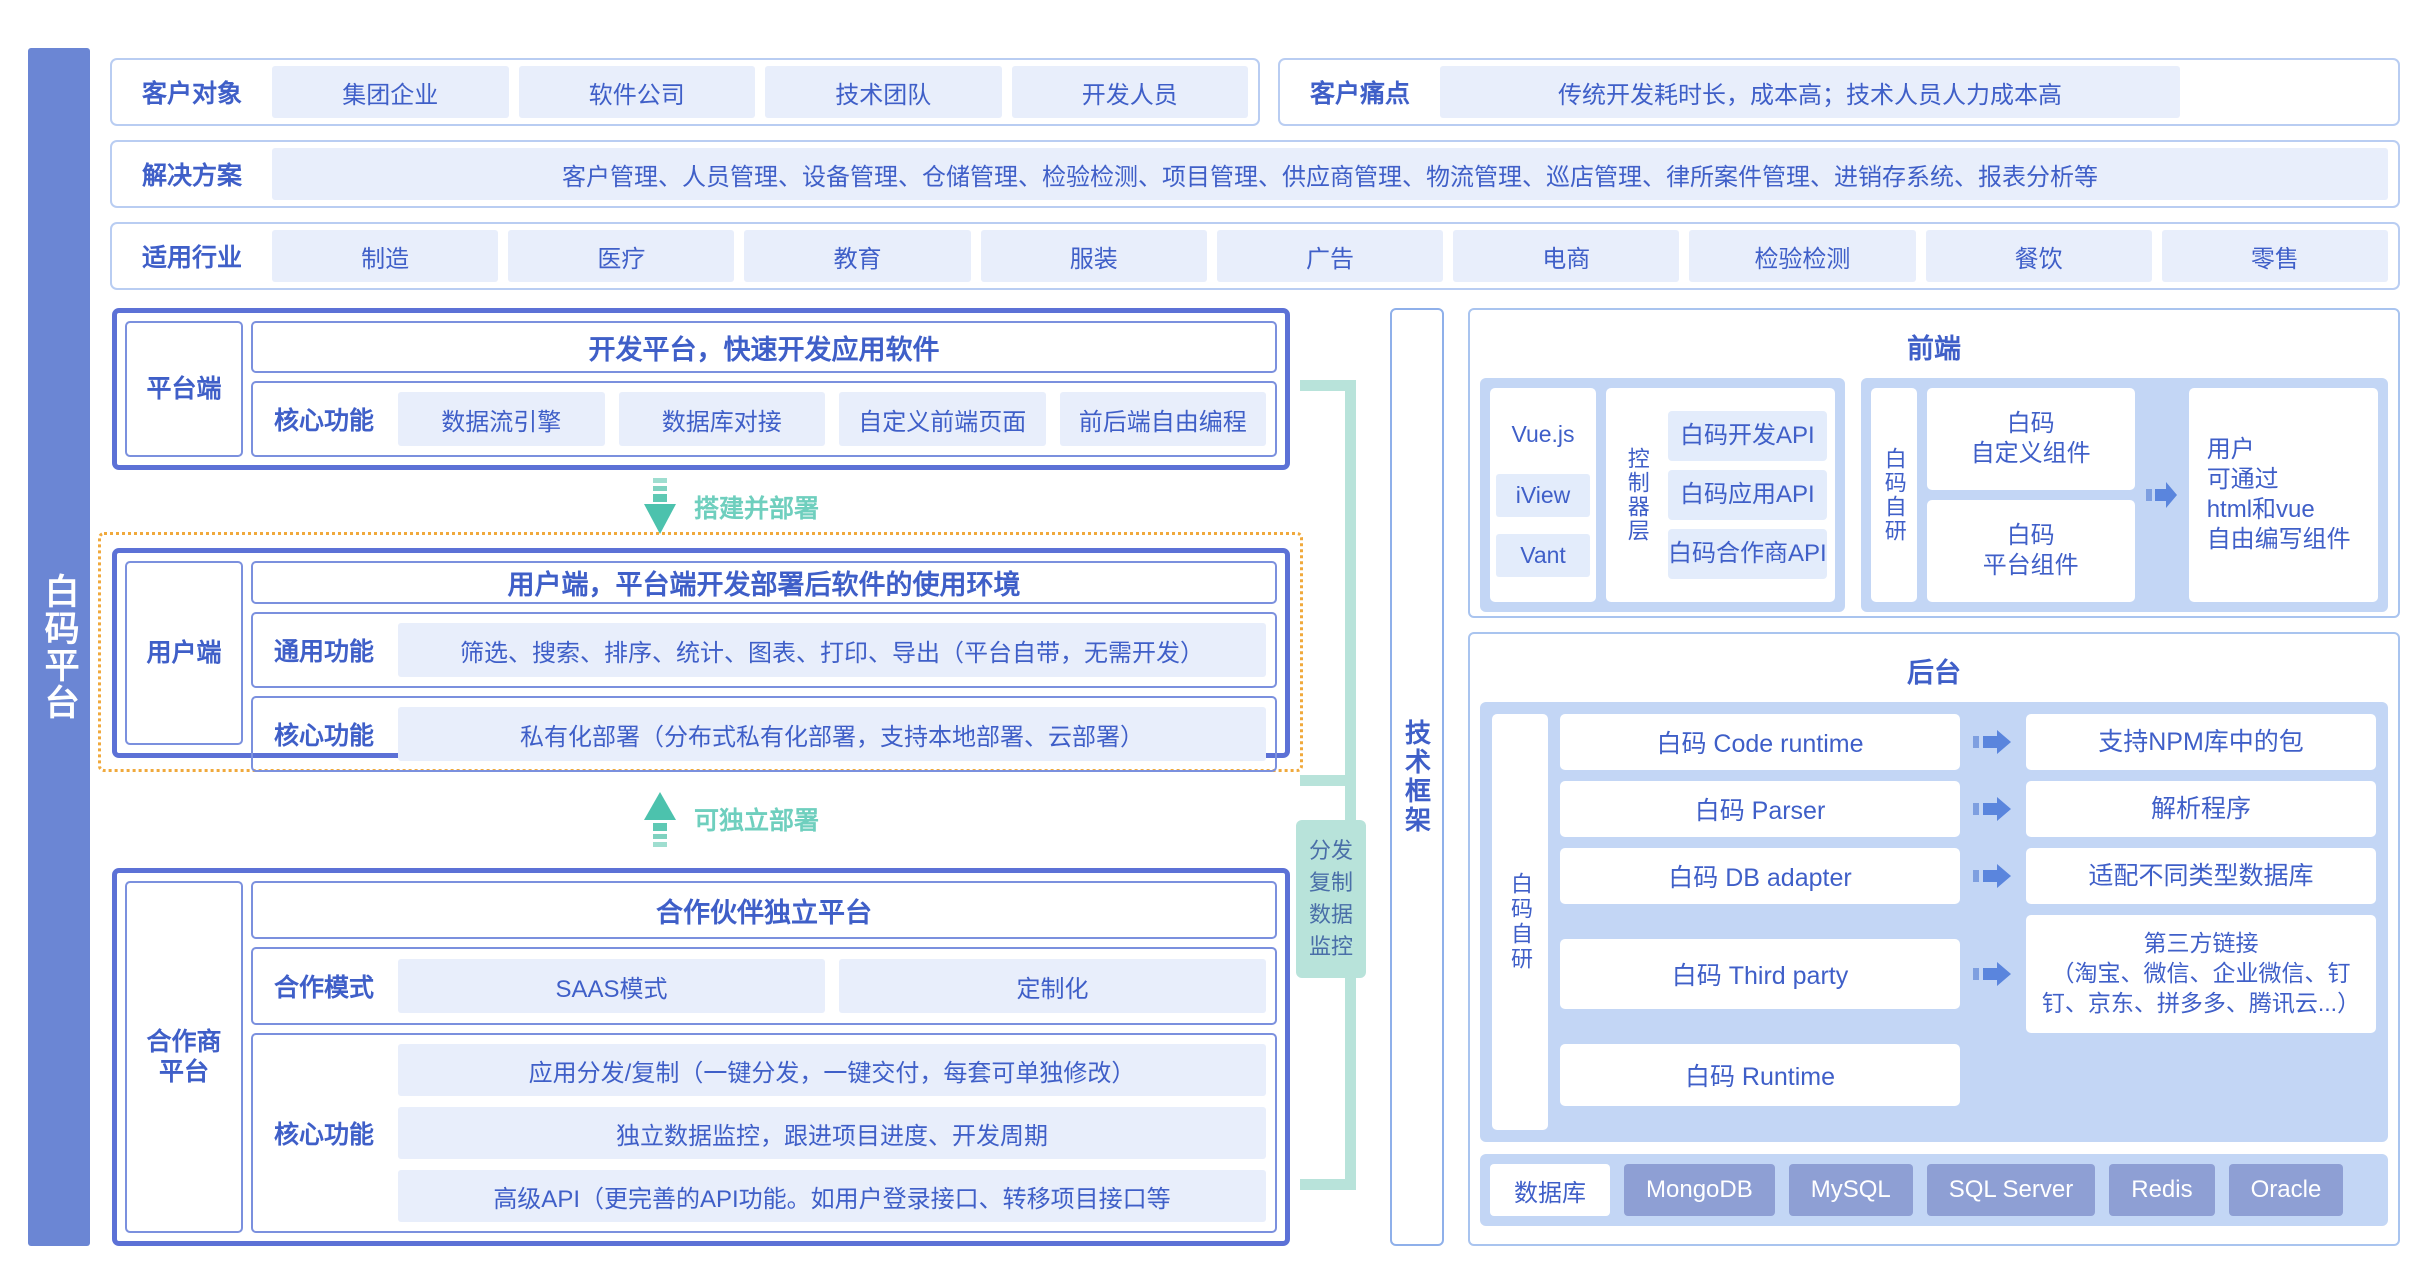  I want to click on backend-module: 白码 Runtime, so click(1760, 1075).